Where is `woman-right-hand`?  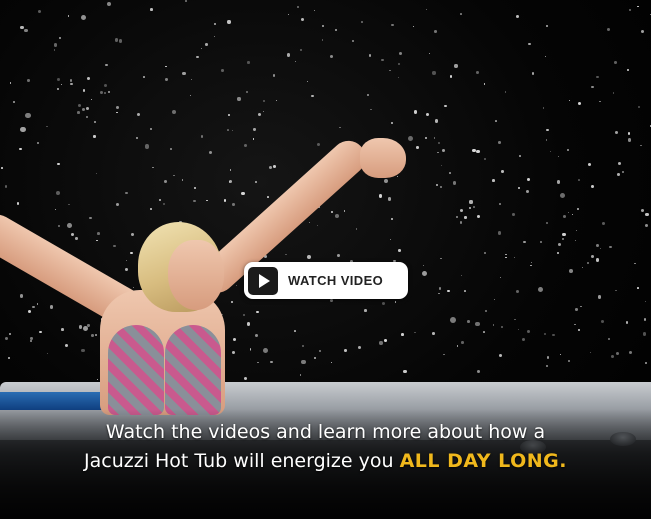 woman-right-hand is located at coordinates (383, 158).